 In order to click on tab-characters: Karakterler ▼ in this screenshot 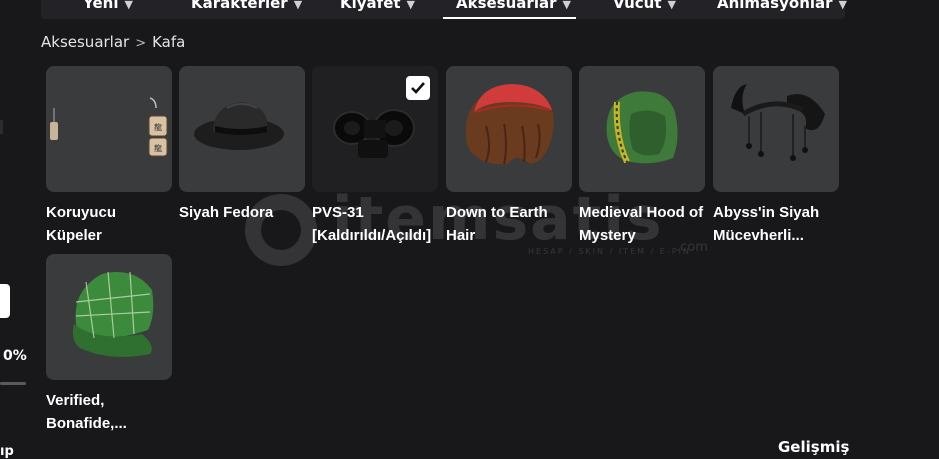, I will do `click(246, 9)`.